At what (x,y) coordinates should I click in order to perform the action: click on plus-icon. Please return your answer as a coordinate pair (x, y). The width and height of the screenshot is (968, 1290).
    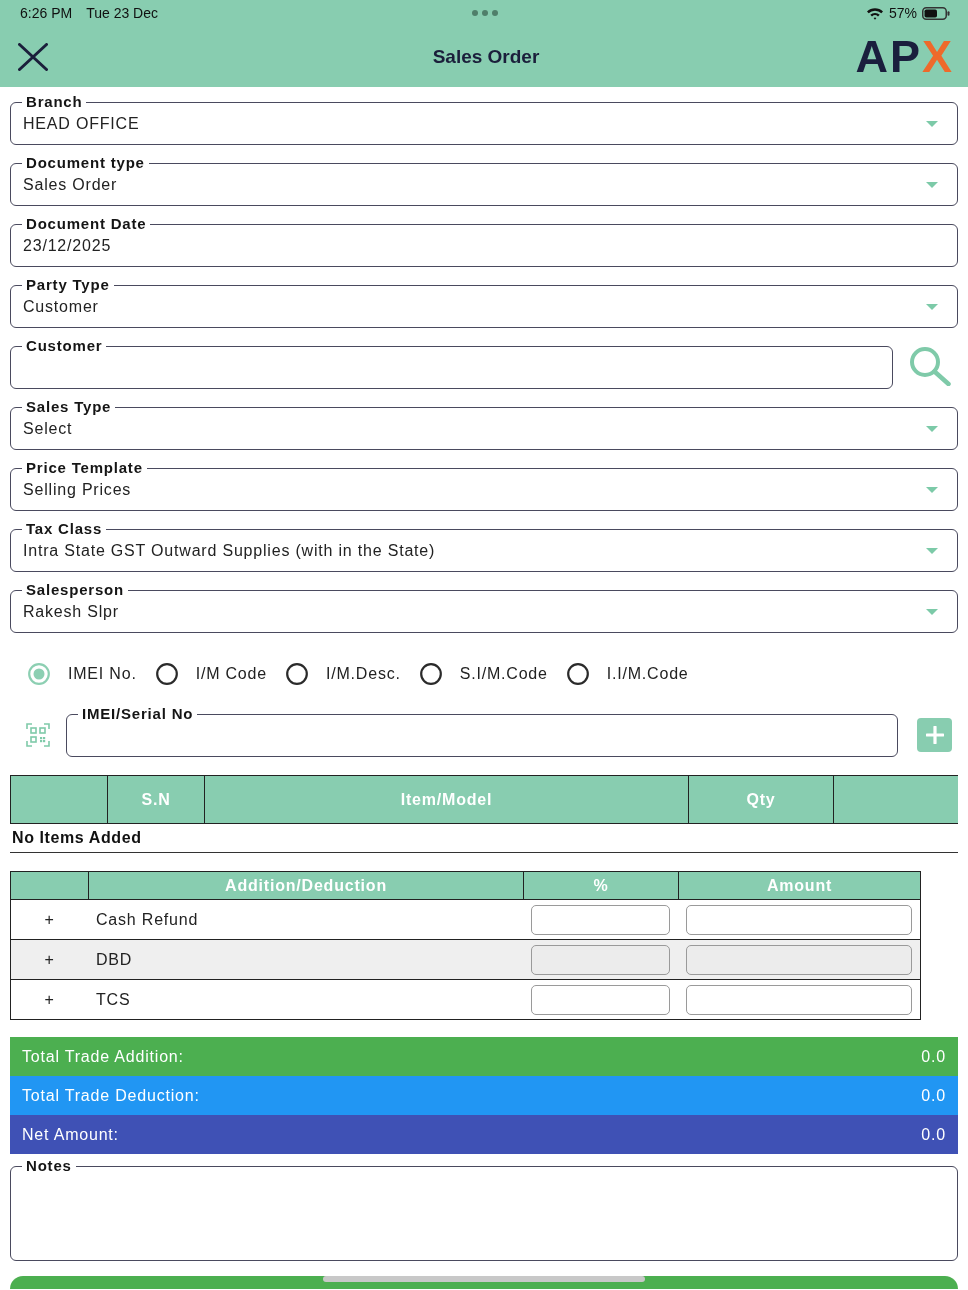
    Looking at the image, I should click on (934, 735).